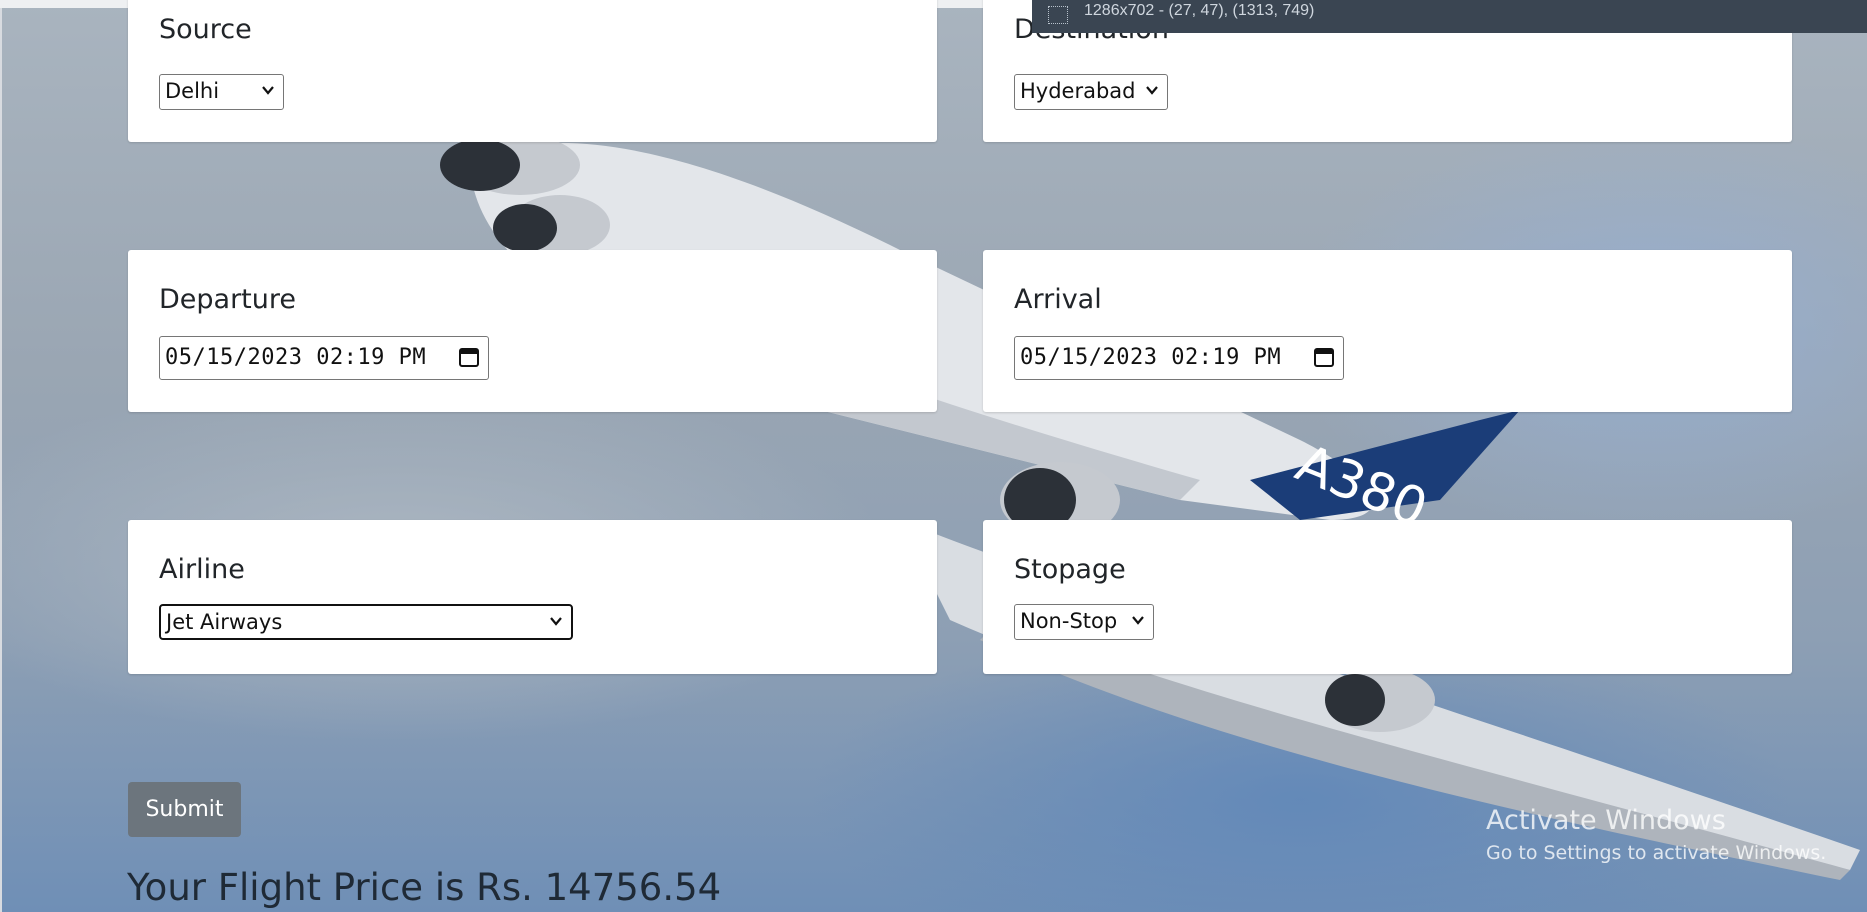 Image resolution: width=1867 pixels, height=912 pixels. I want to click on watermark-subtitle: Go to Settings to activate Windows., so click(1656, 853).